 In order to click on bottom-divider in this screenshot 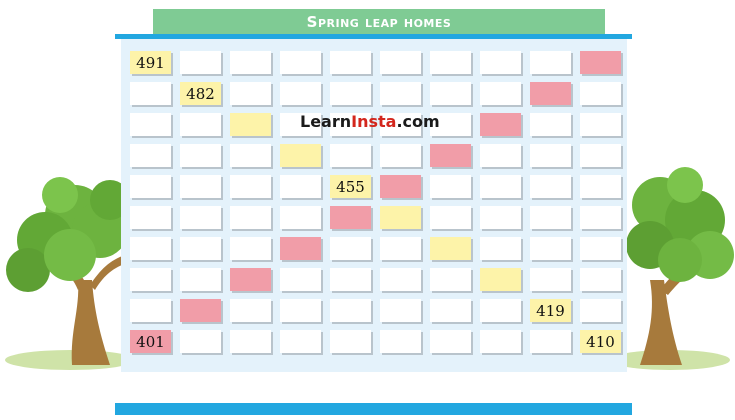, I will do `click(373, 409)`.